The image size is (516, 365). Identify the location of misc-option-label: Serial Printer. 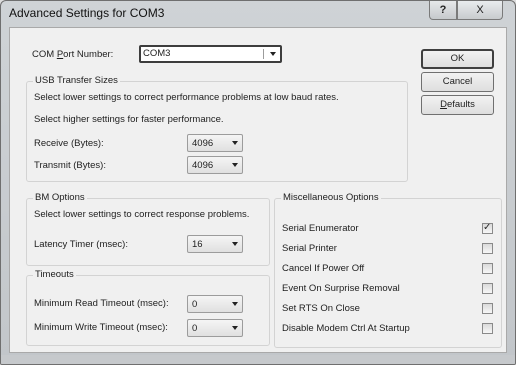
(309, 248).